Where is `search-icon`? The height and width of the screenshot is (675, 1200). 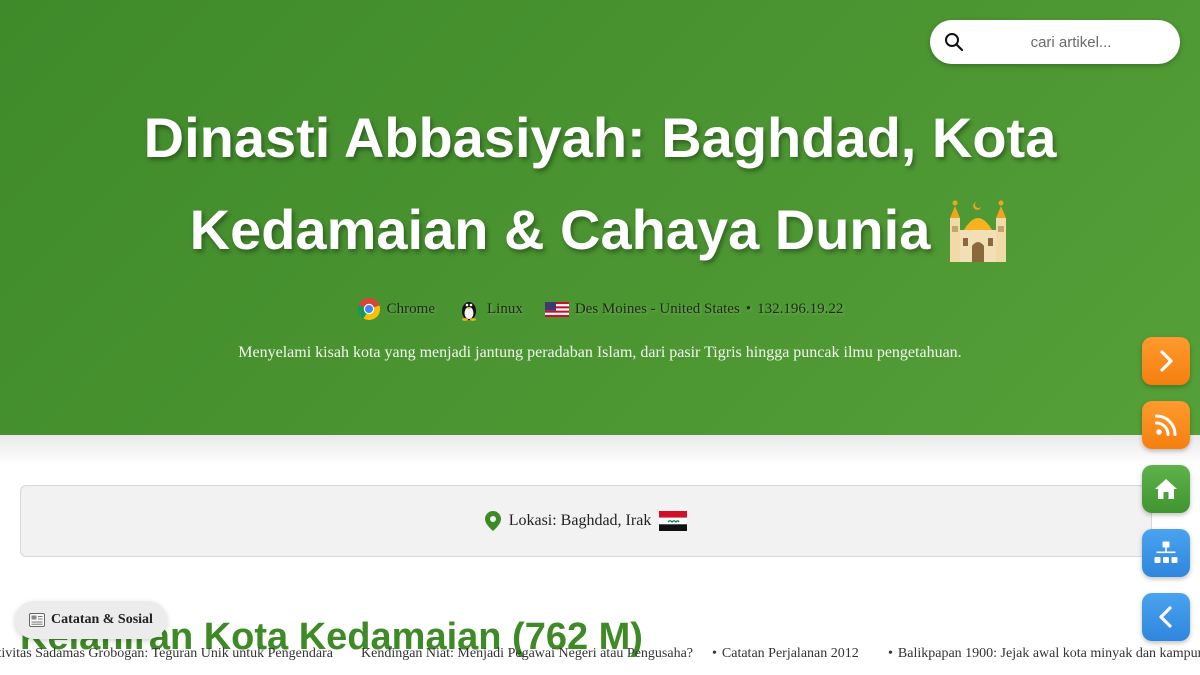
search-icon is located at coordinates (954, 42).